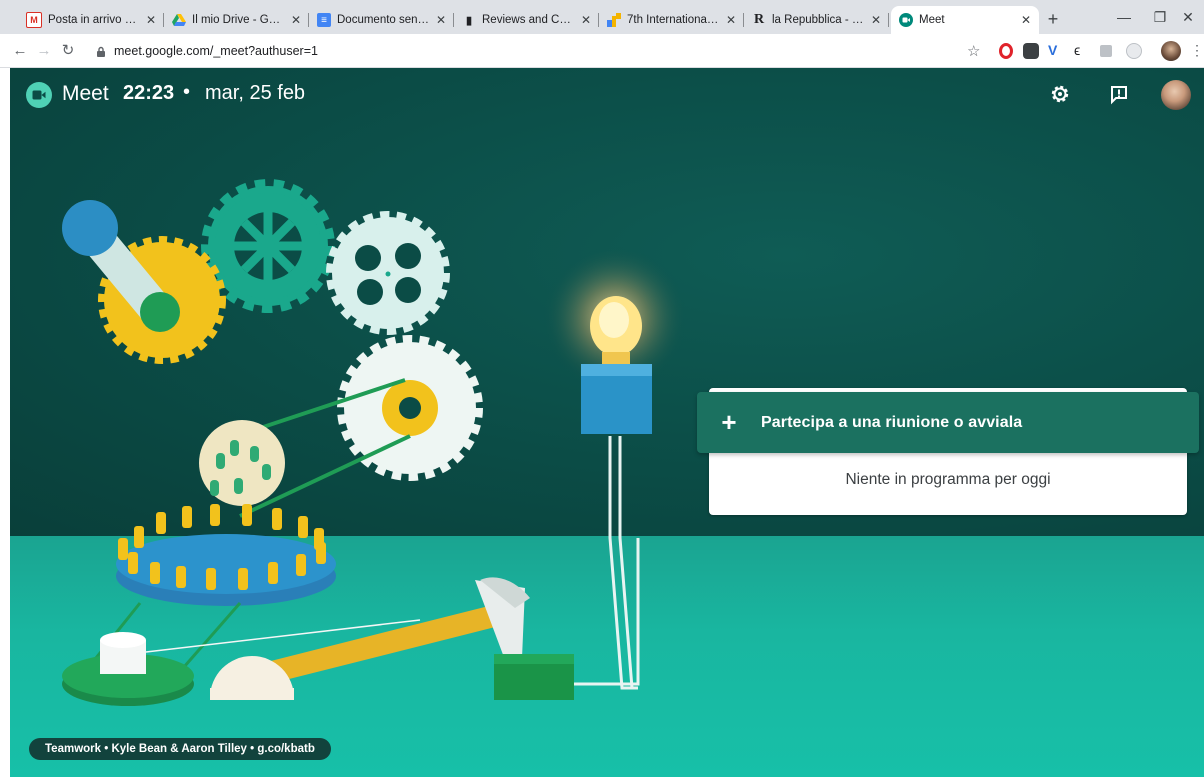 This screenshot has width=1204, height=777. Describe the element at coordinates (1176, 95) in the screenshot. I see `account-avatar` at that location.